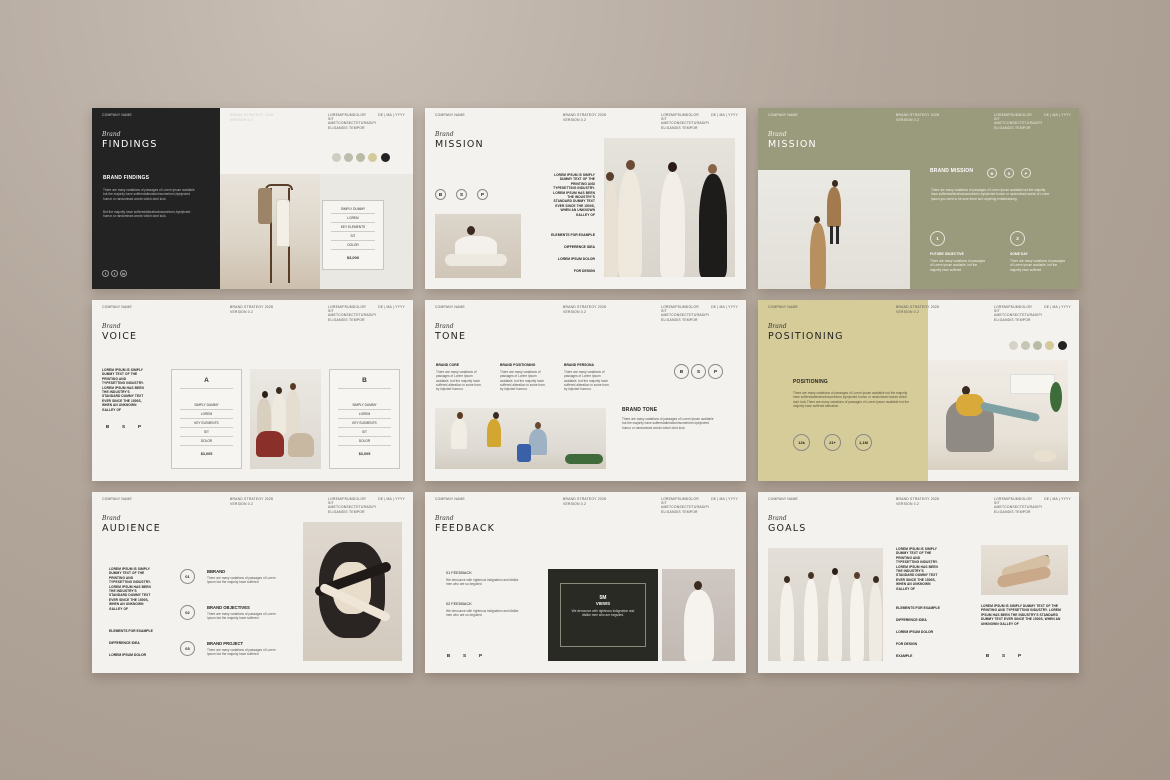  Describe the element at coordinates (364, 380) in the screenshot. I see `card-letter: B` at that location.